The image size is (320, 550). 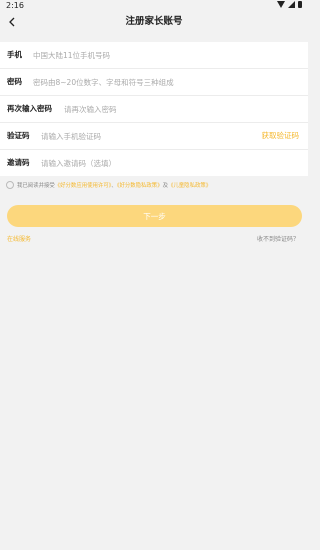 What do you see at coordinates (14, 54) in the screenshot?
I see `phone-label: 手机` at bounding box center [14, 54].